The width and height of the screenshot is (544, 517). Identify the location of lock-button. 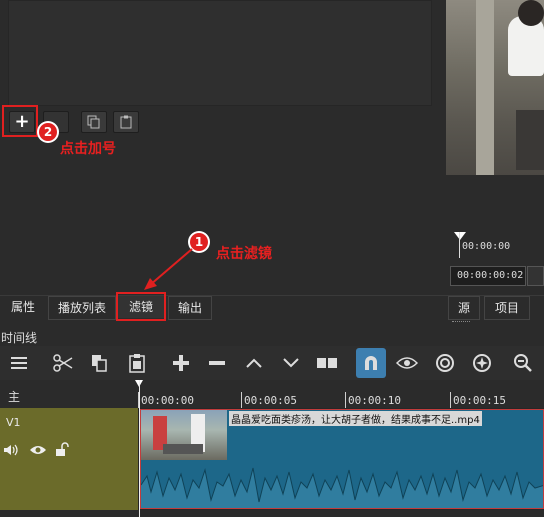
(62, 449).